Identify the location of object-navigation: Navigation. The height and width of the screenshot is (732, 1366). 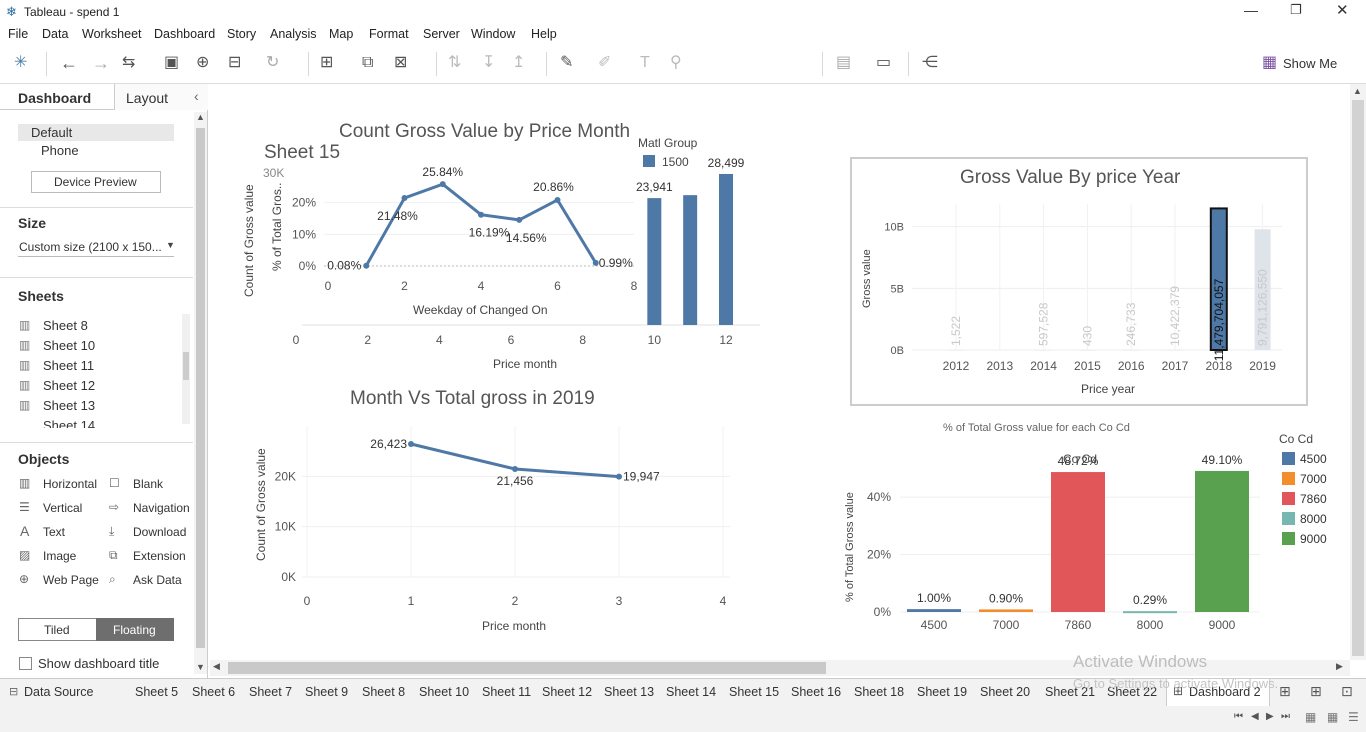
(161, 508).